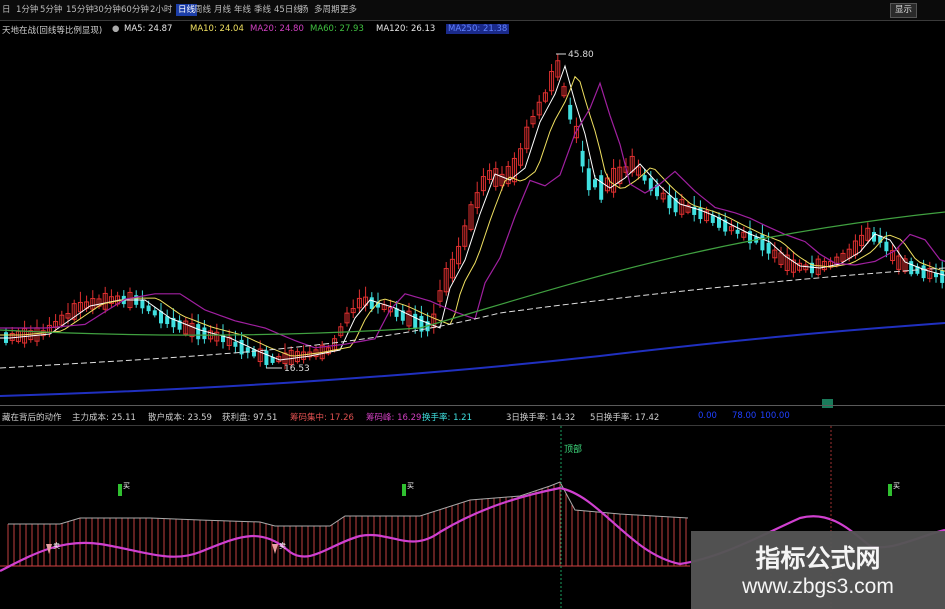 The height and width of the screenshot is (609, 945). I want to click on indicator-value-2: 散户成本: 23.59, so click(180, 418).